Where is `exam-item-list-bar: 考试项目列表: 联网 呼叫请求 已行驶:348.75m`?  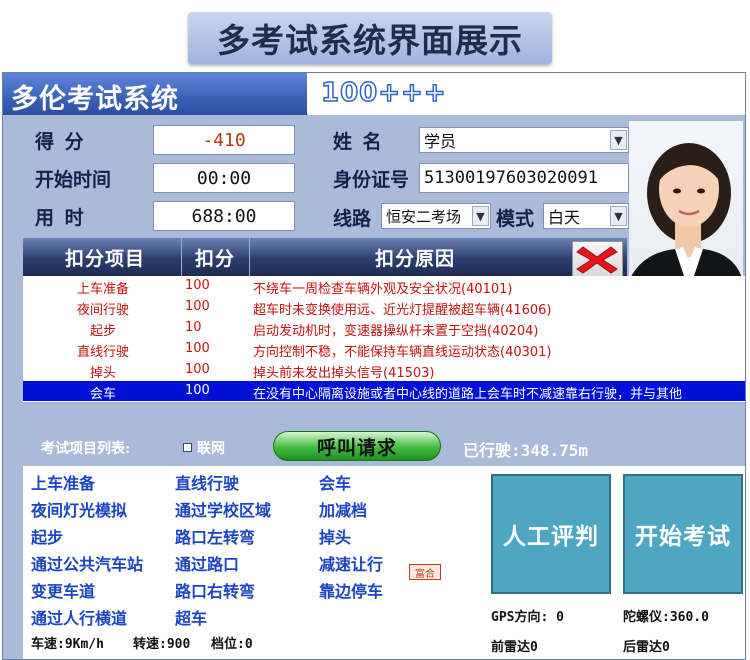
exam-item-list-bar: 考试项目列表: 联网 呼叫请求 已行驶:348.75m is located at coordinates (384, 447).